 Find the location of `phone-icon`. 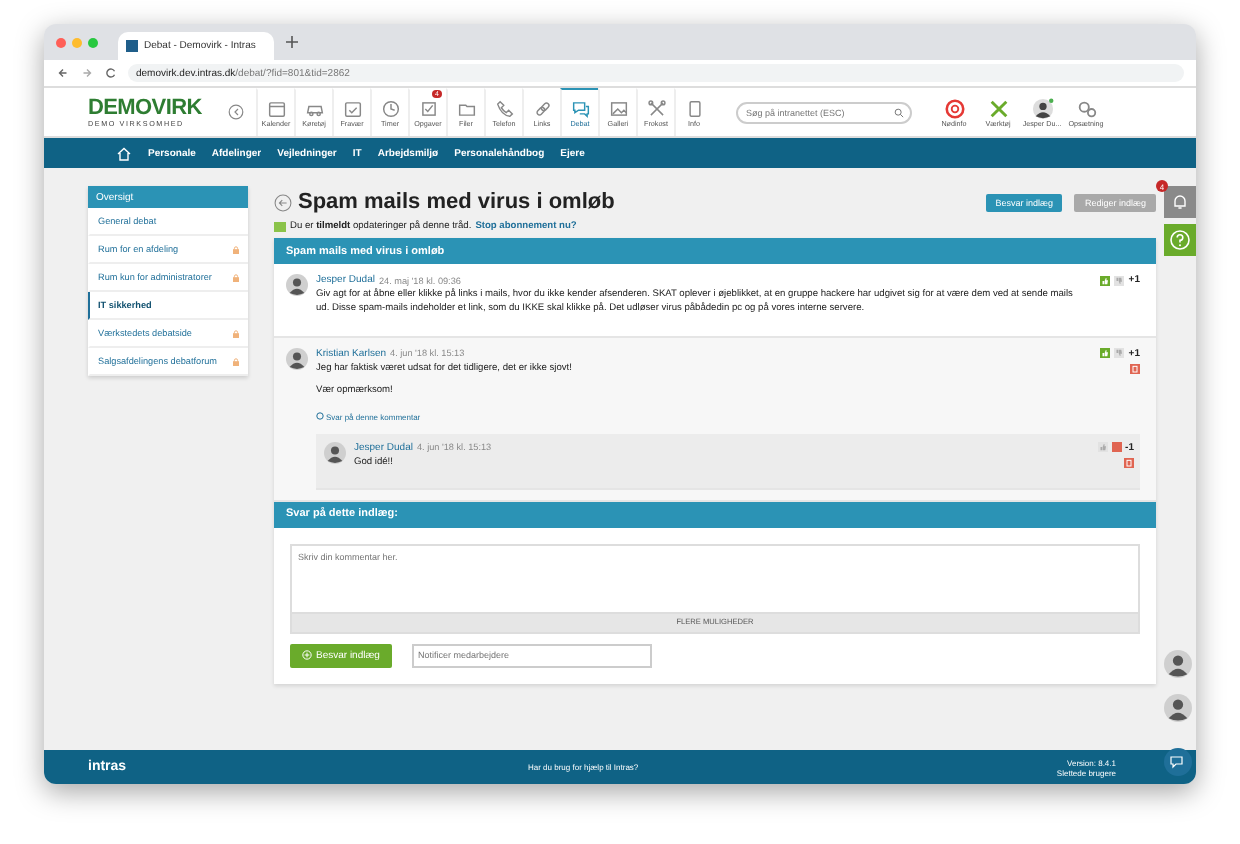

phone-icon is located at coordinates (504, 109).